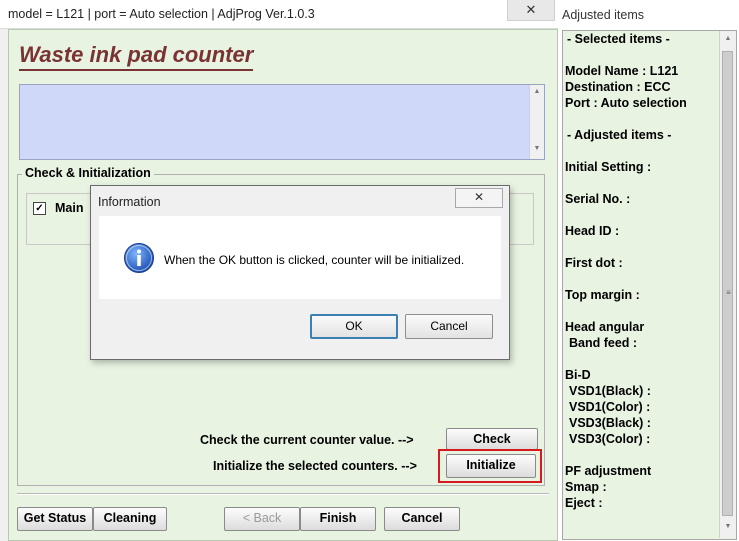 The image size is (739, 541). Describe the element at coordinates (300, 323) in the screenshot. I see `dialog-footer: OK Cancel` at that location.